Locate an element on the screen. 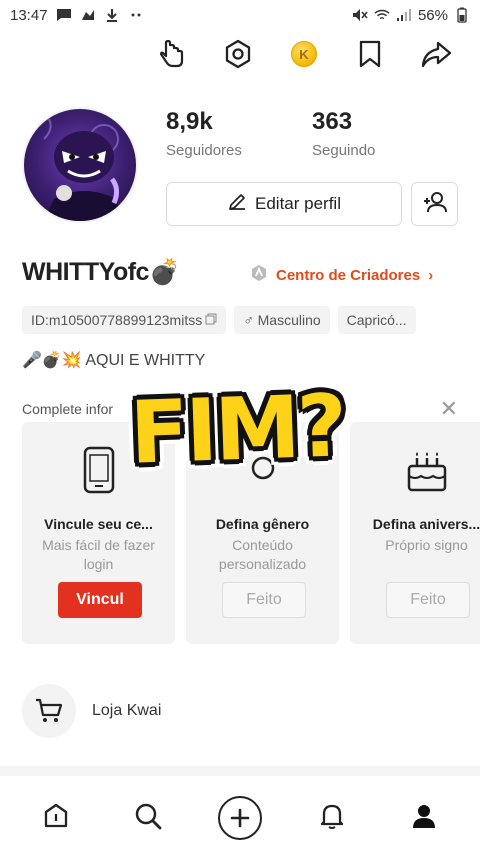 The height and width of the screenshot is (852, 480). bottom-nav is located at coordinates (240, 818).